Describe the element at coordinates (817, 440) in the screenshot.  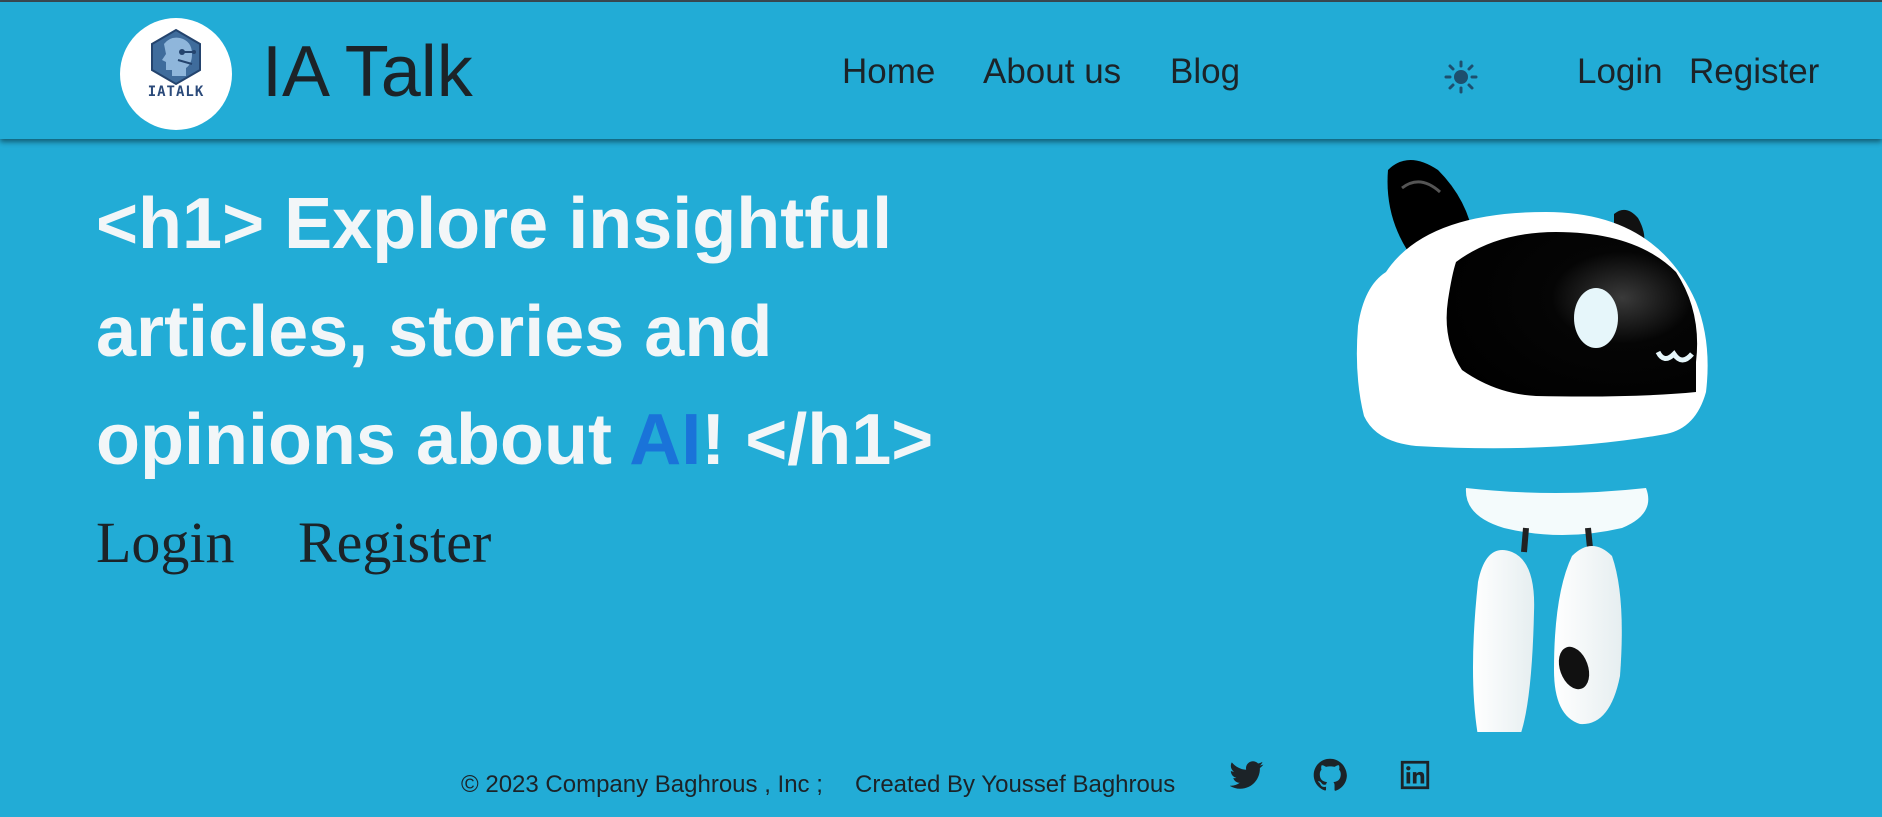
I see `hero-title-end: ! </h1>` at that location.